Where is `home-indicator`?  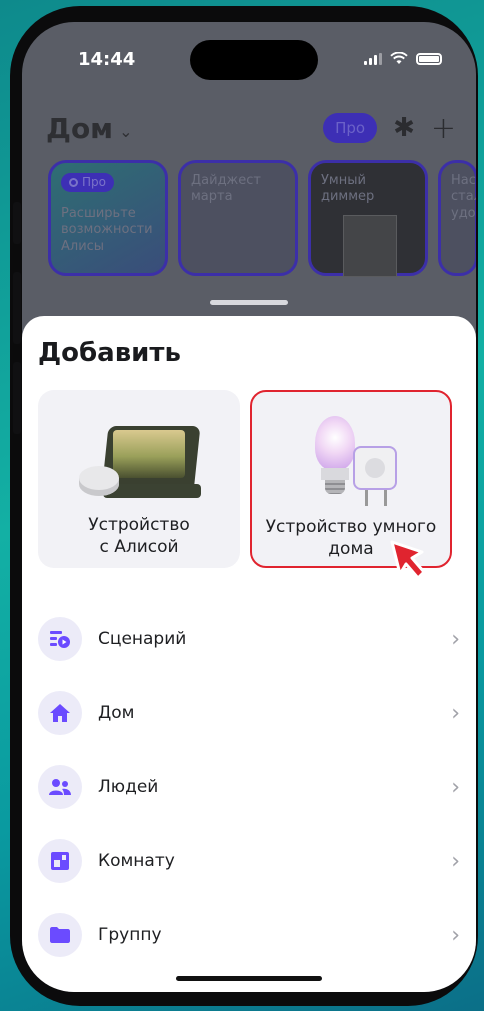
home-indicator is located at coordinates (249, 978).